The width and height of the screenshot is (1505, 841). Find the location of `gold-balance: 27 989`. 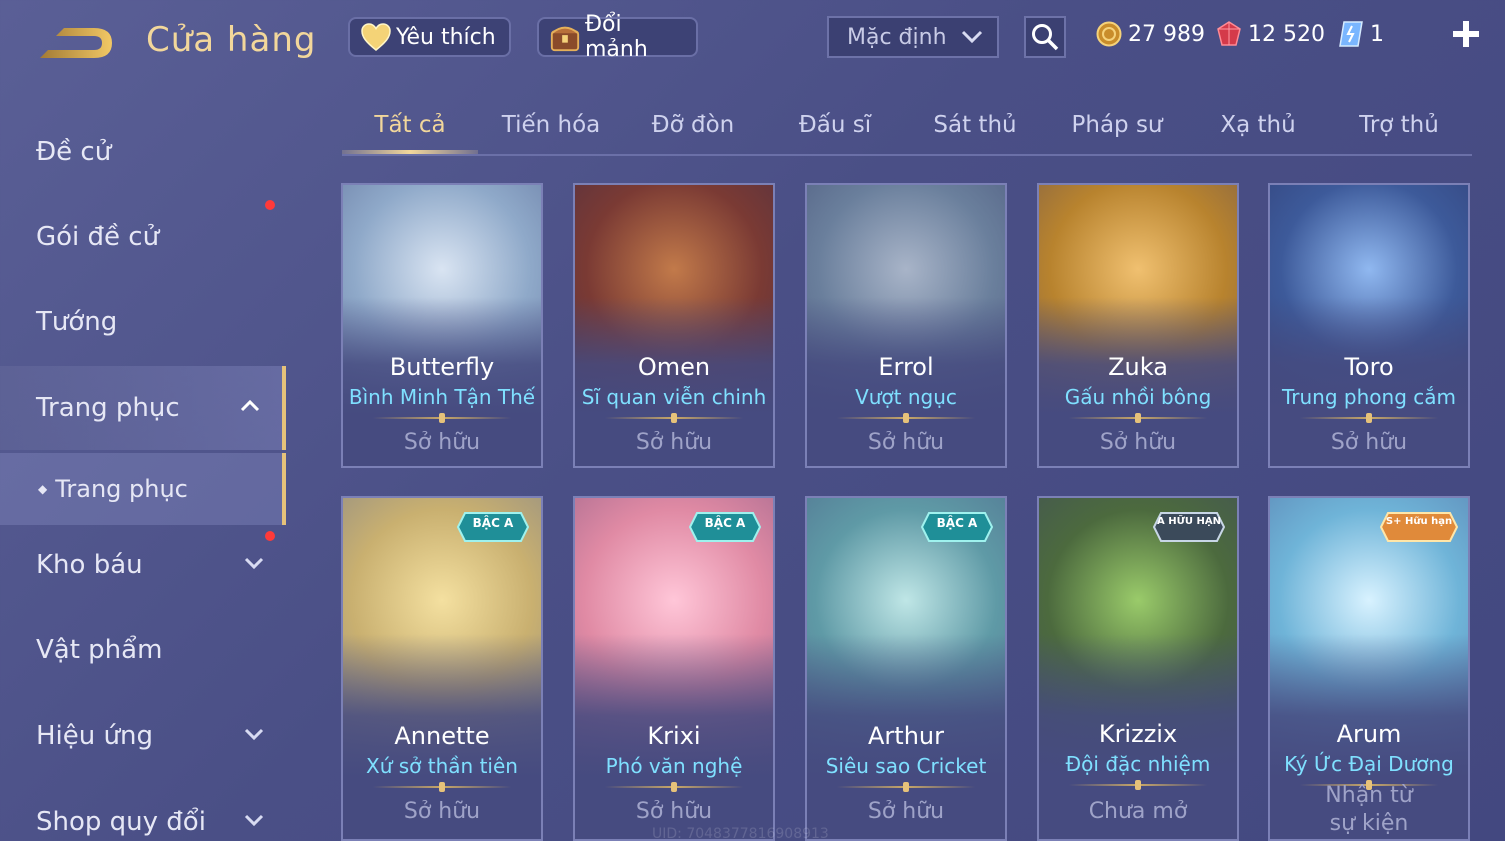

gold-balance: 27 989 is located at coordinates (1150, 34).